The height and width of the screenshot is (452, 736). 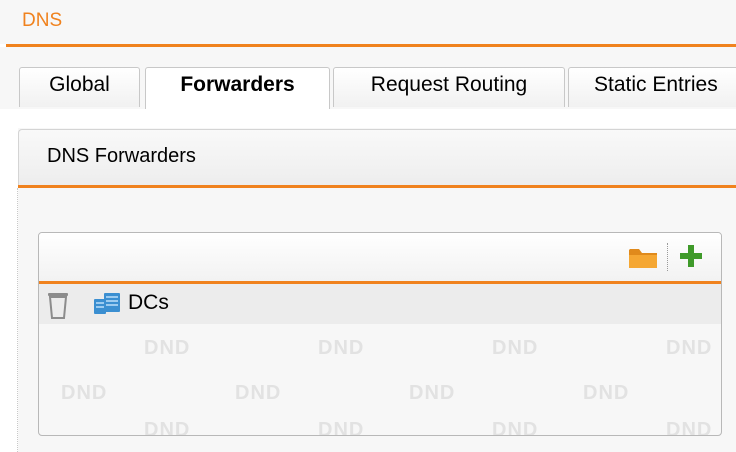 What do you see at coordinates (148, 302) in the screenshot?
I see `list-item-label: DCs` at bounding box center [148, 302].